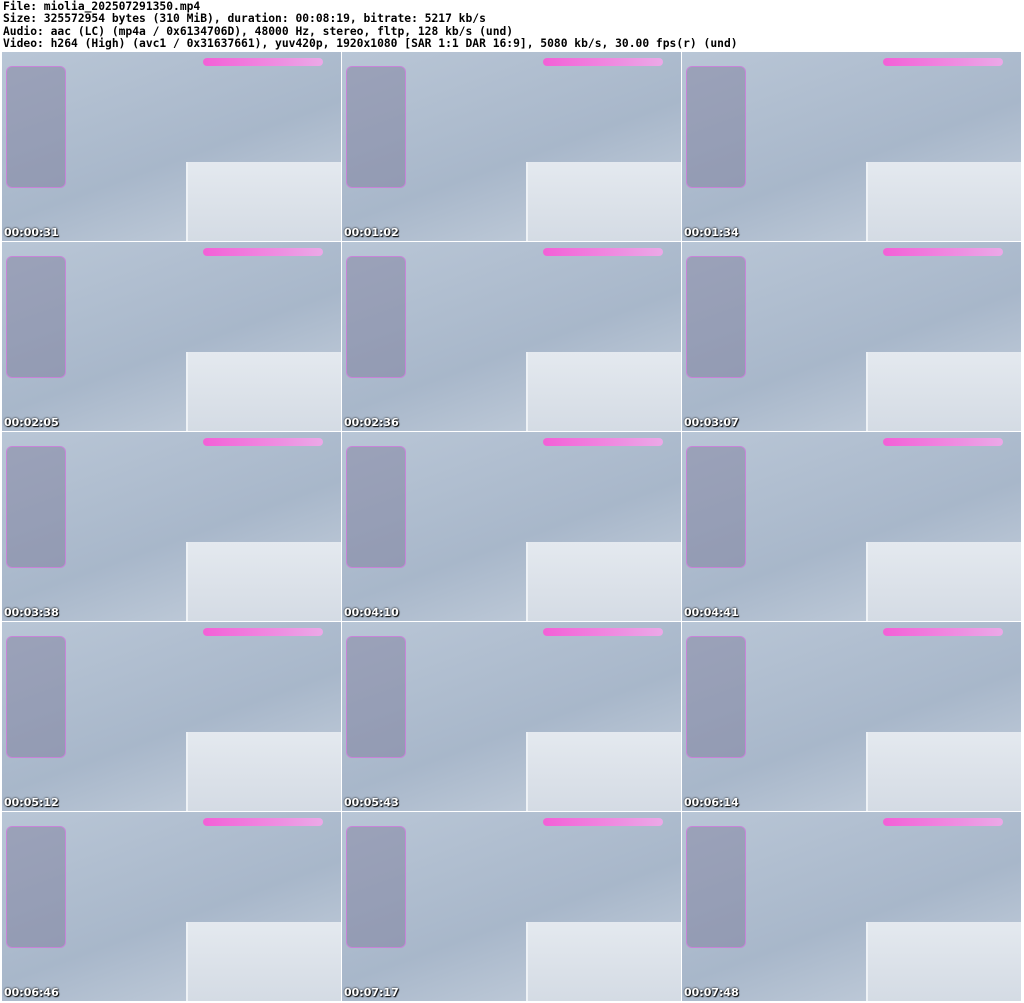 This screenshot has height=1003, width=1024. What do you see at coordinates (851, 526) in the screenshot?
I see `video-thumbnail: 00:04:41` at bounding box center [851, 526].